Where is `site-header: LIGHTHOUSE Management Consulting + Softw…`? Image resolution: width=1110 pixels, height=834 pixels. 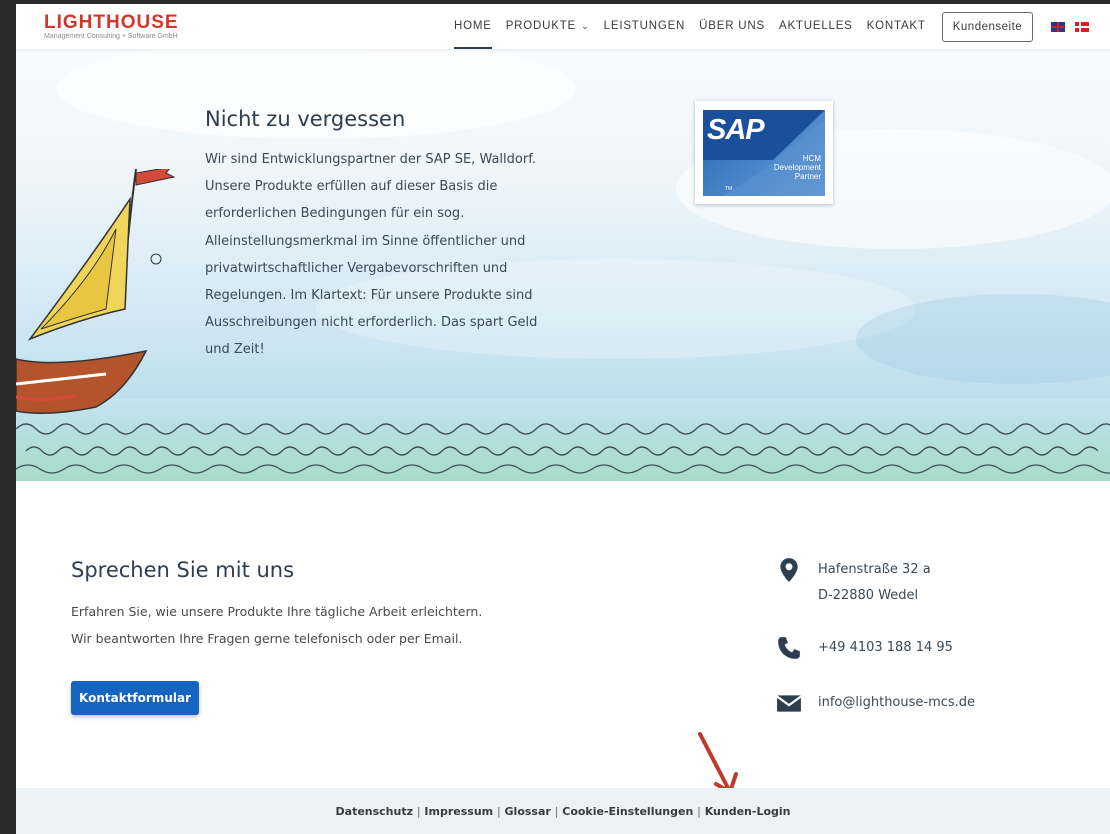 site-header: LIGHTHOUSE Management Consulting + Softw… is located at coordinates (563, 27).